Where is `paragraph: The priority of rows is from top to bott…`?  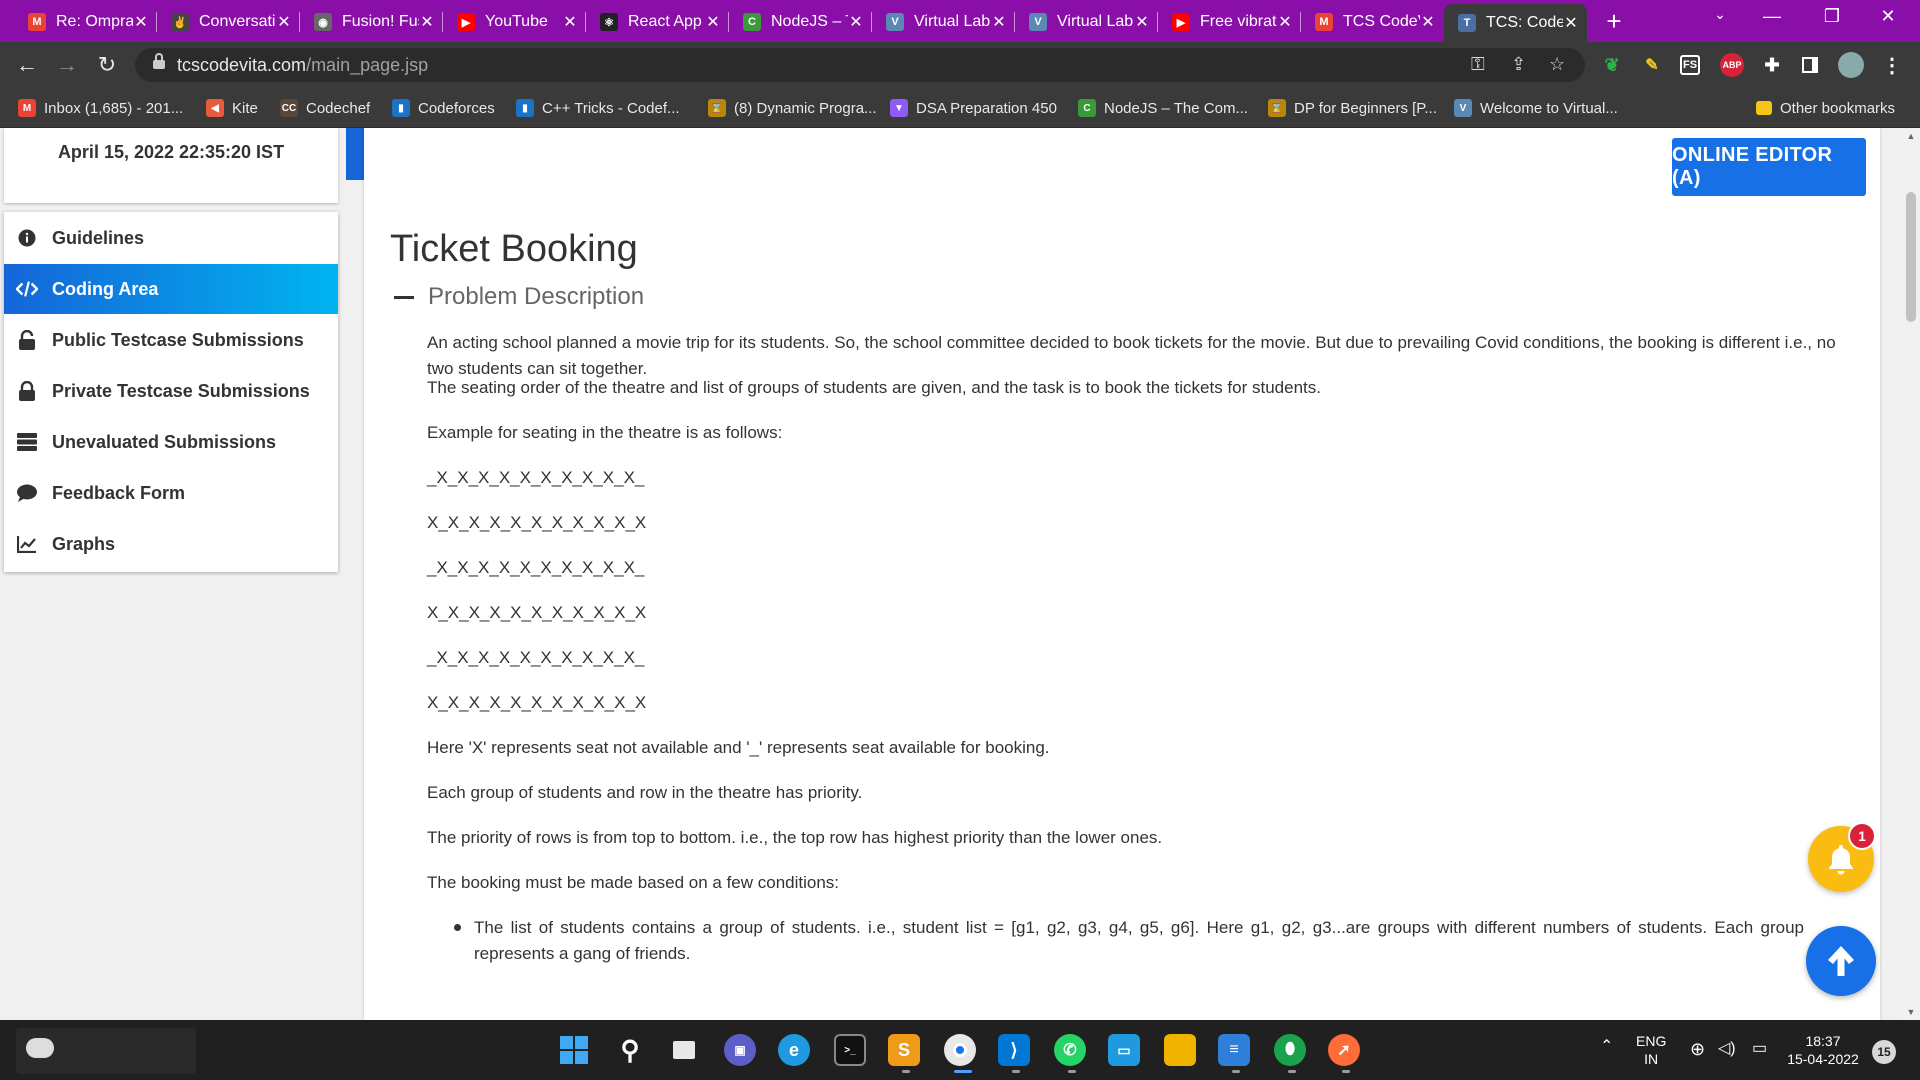
paragraph: The priority of rows is from top to bott… is located at coordinates (795, 837).